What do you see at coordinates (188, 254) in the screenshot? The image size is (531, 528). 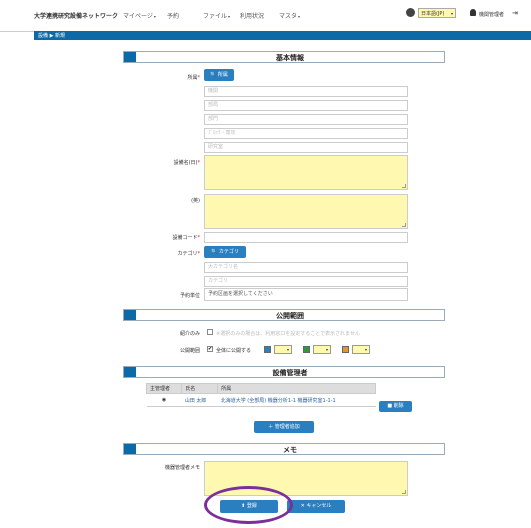 I see `category-label: カテゴリ*` at bounding box center [188, 254].